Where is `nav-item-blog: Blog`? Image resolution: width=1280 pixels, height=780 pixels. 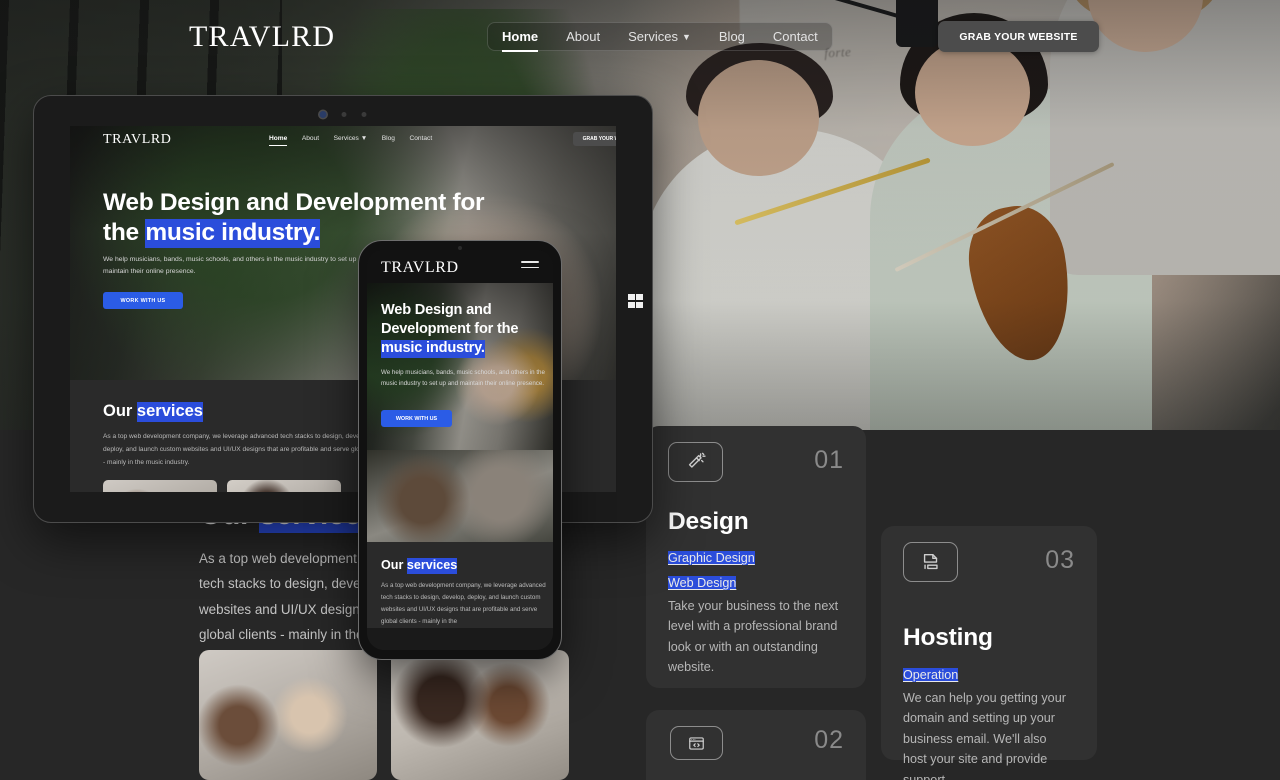
nav-item-blog: Blog is located at coordinates (732, 36).